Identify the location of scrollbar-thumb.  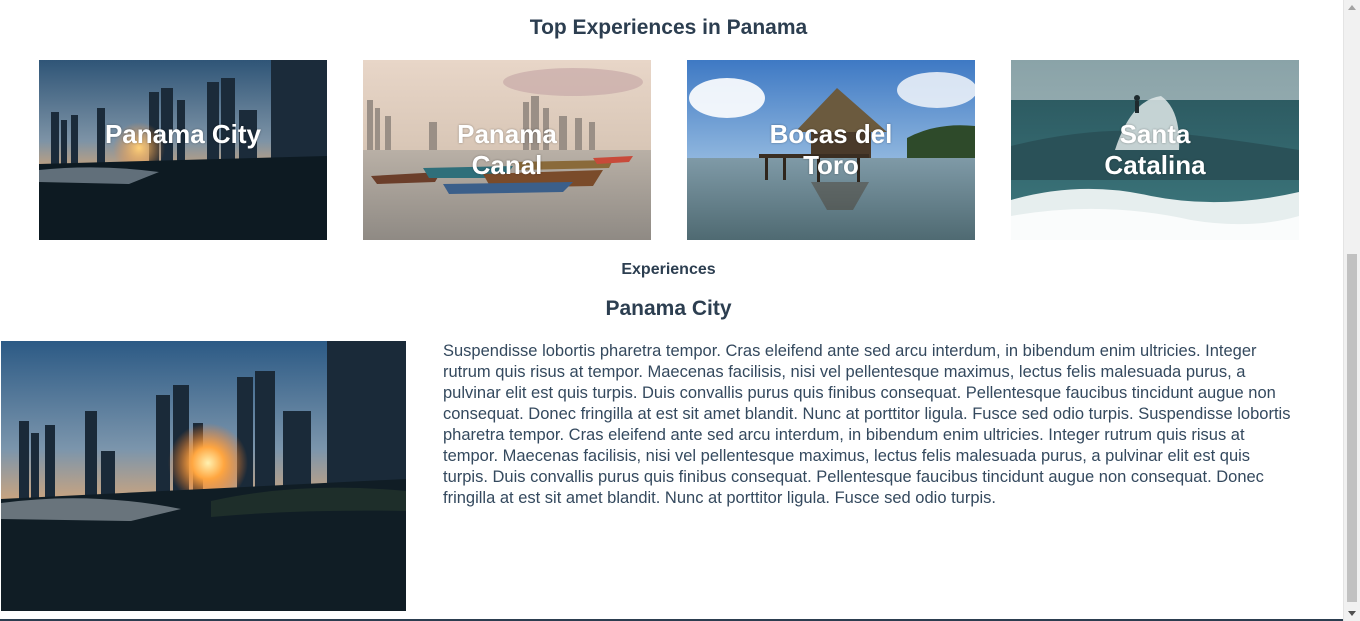
(1352, 428).